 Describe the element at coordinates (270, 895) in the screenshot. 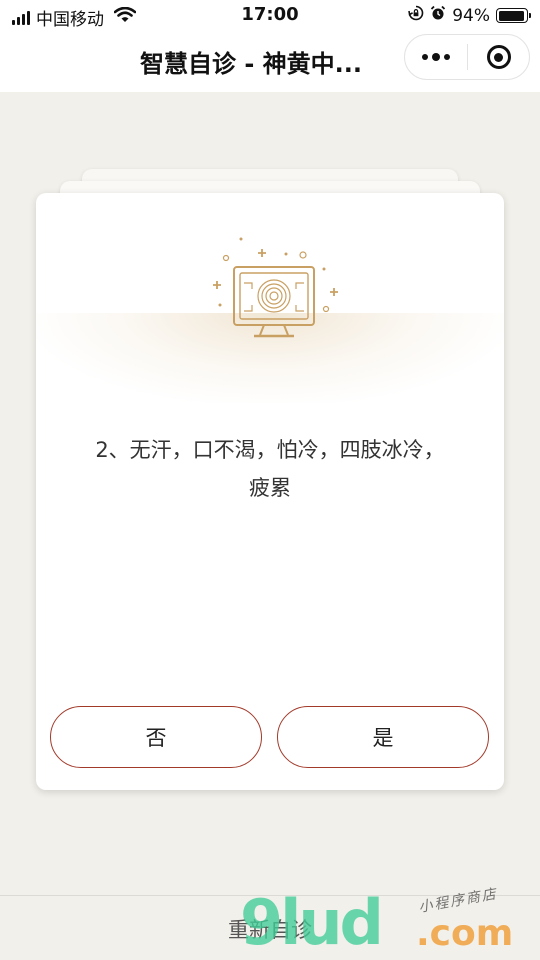

I see `footer-divider` at that location.